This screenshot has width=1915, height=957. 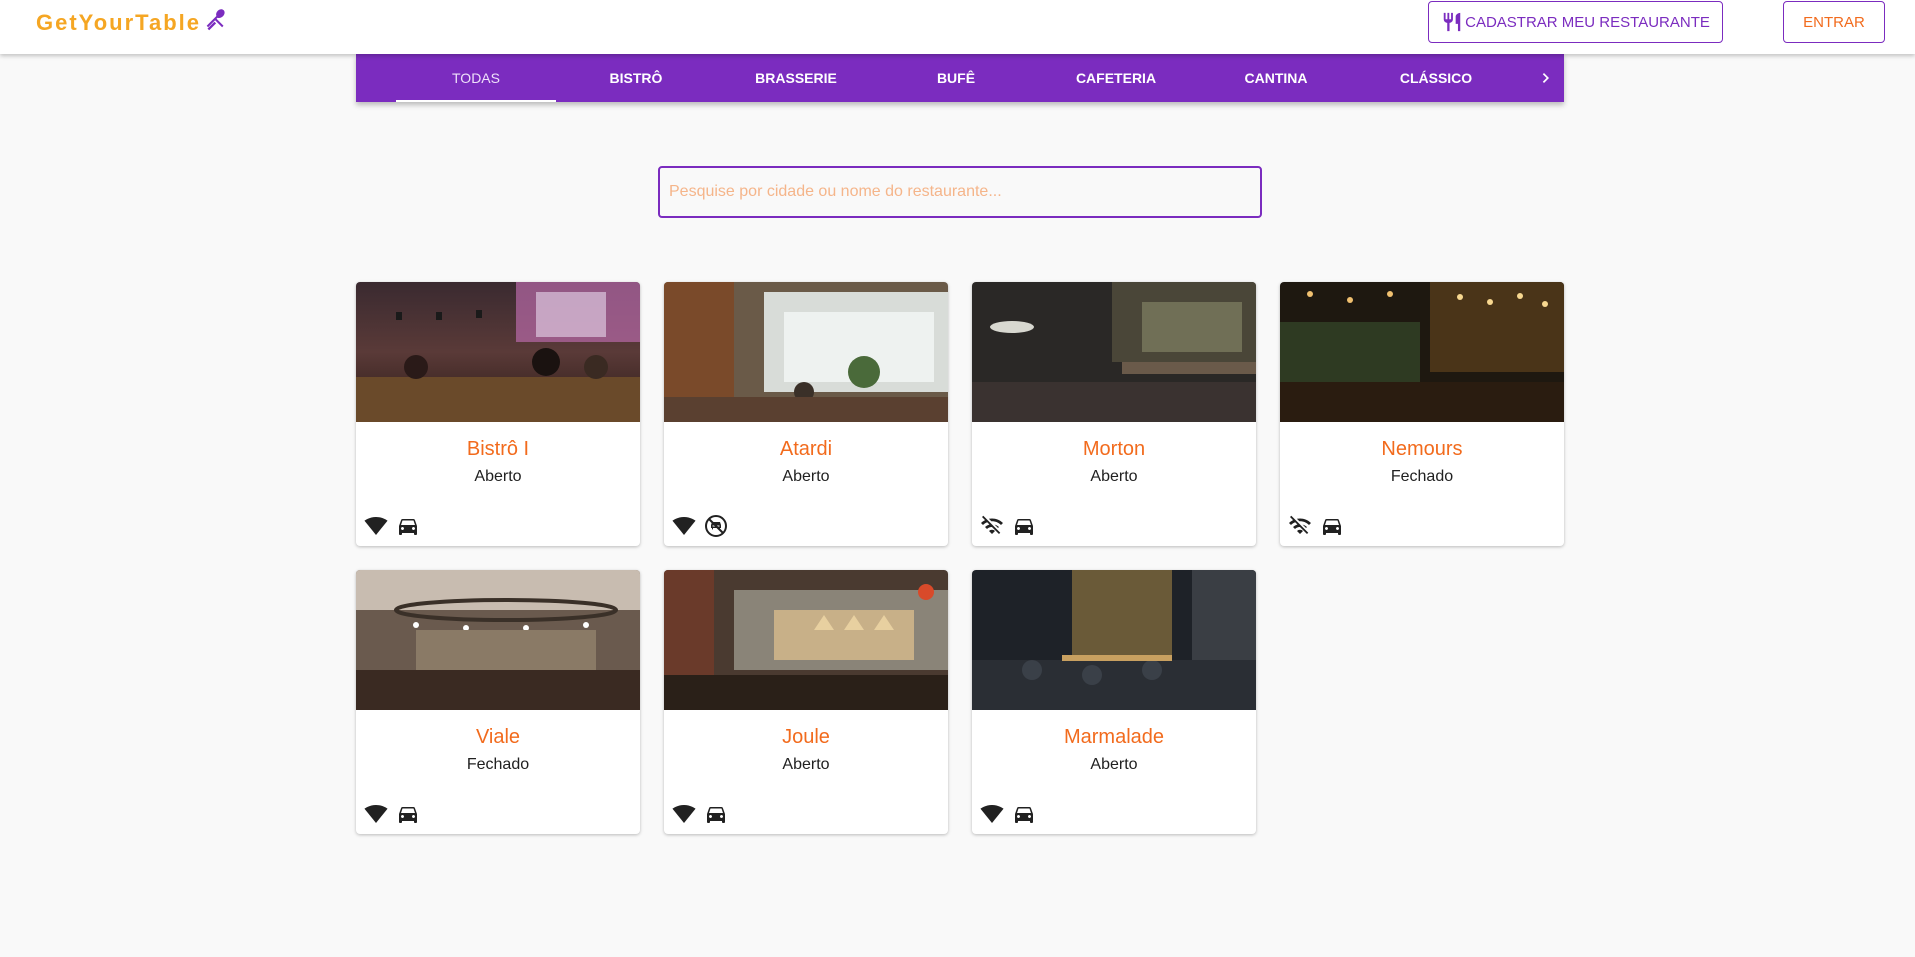 I want to click on login-label: ENTRAR, so click(x=1834, y=22).